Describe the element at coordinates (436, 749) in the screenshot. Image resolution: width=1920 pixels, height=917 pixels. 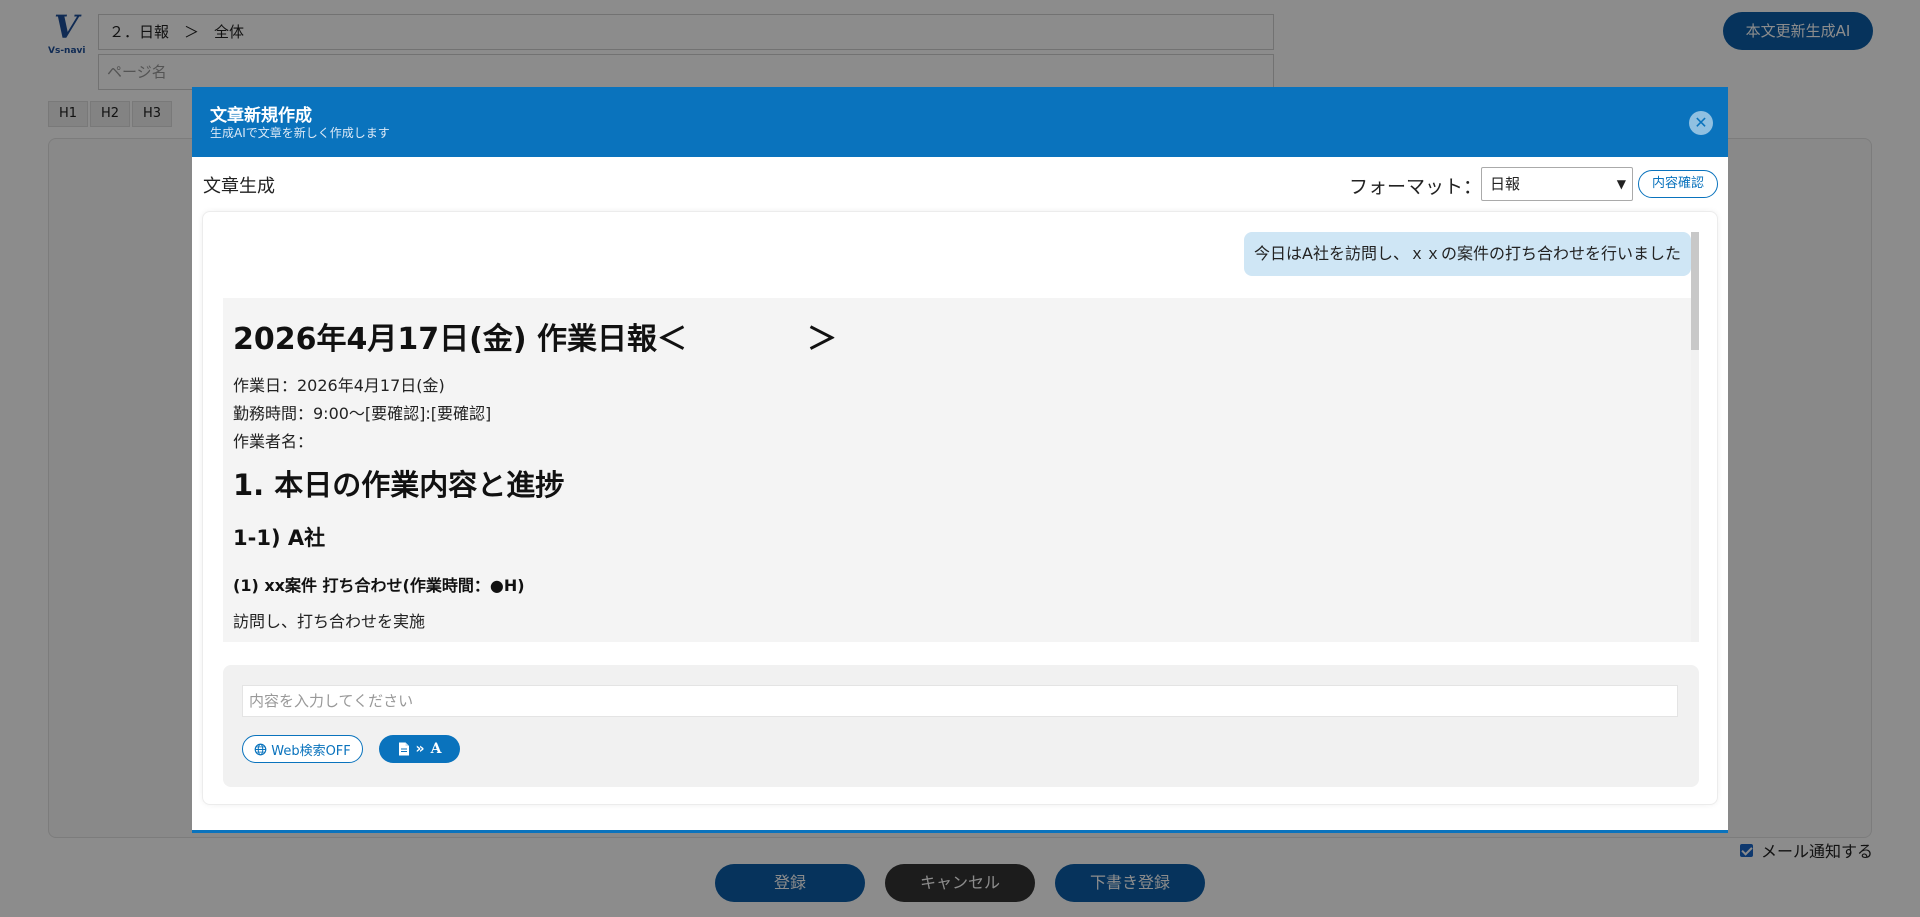
I see `letter-a-icon: A` at that location.